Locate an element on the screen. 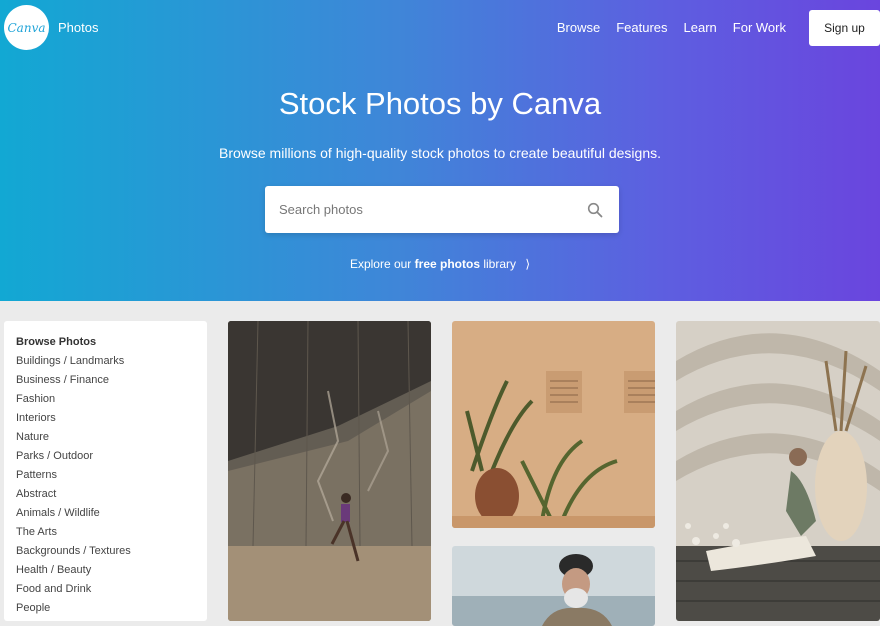 This screenshot has height=626, width=880. chevron-right-icon: ⟩ is located at coordinates (528, 264).